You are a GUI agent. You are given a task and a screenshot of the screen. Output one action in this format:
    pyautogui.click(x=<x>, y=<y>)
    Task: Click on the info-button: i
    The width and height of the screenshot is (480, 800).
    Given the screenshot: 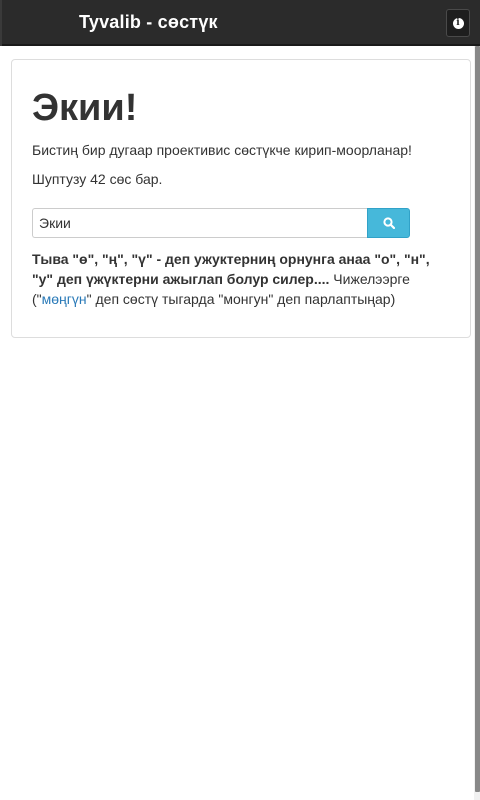 What is the action you would take?
    pyautogui.click(x=458, y=23)
    